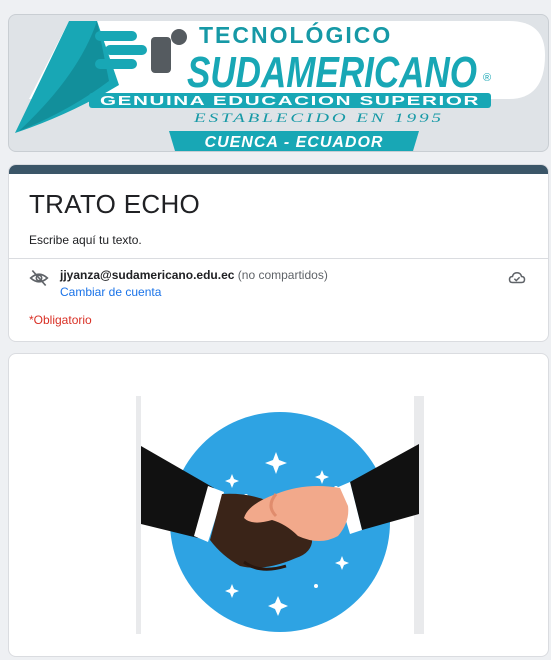 This screenshot has width=551, height=660. I want to click on banner-established: ESTABLECIDO EN 1995, so click(318, 117).